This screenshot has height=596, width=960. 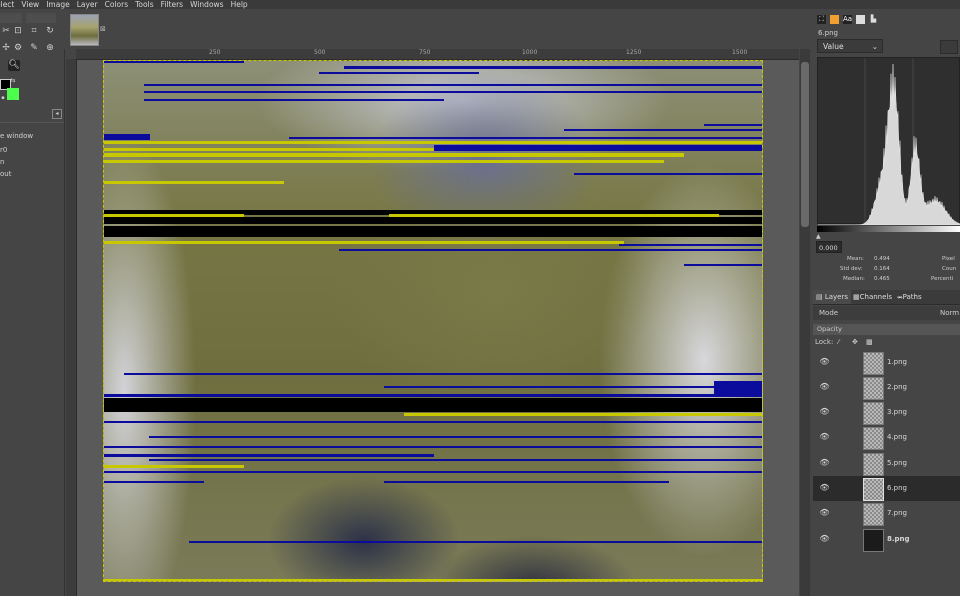 What do you see at coordinates (13, 81) in the screenshot?
I see `swap-colors-icon: ⇆` at bounding box center [13, 81].